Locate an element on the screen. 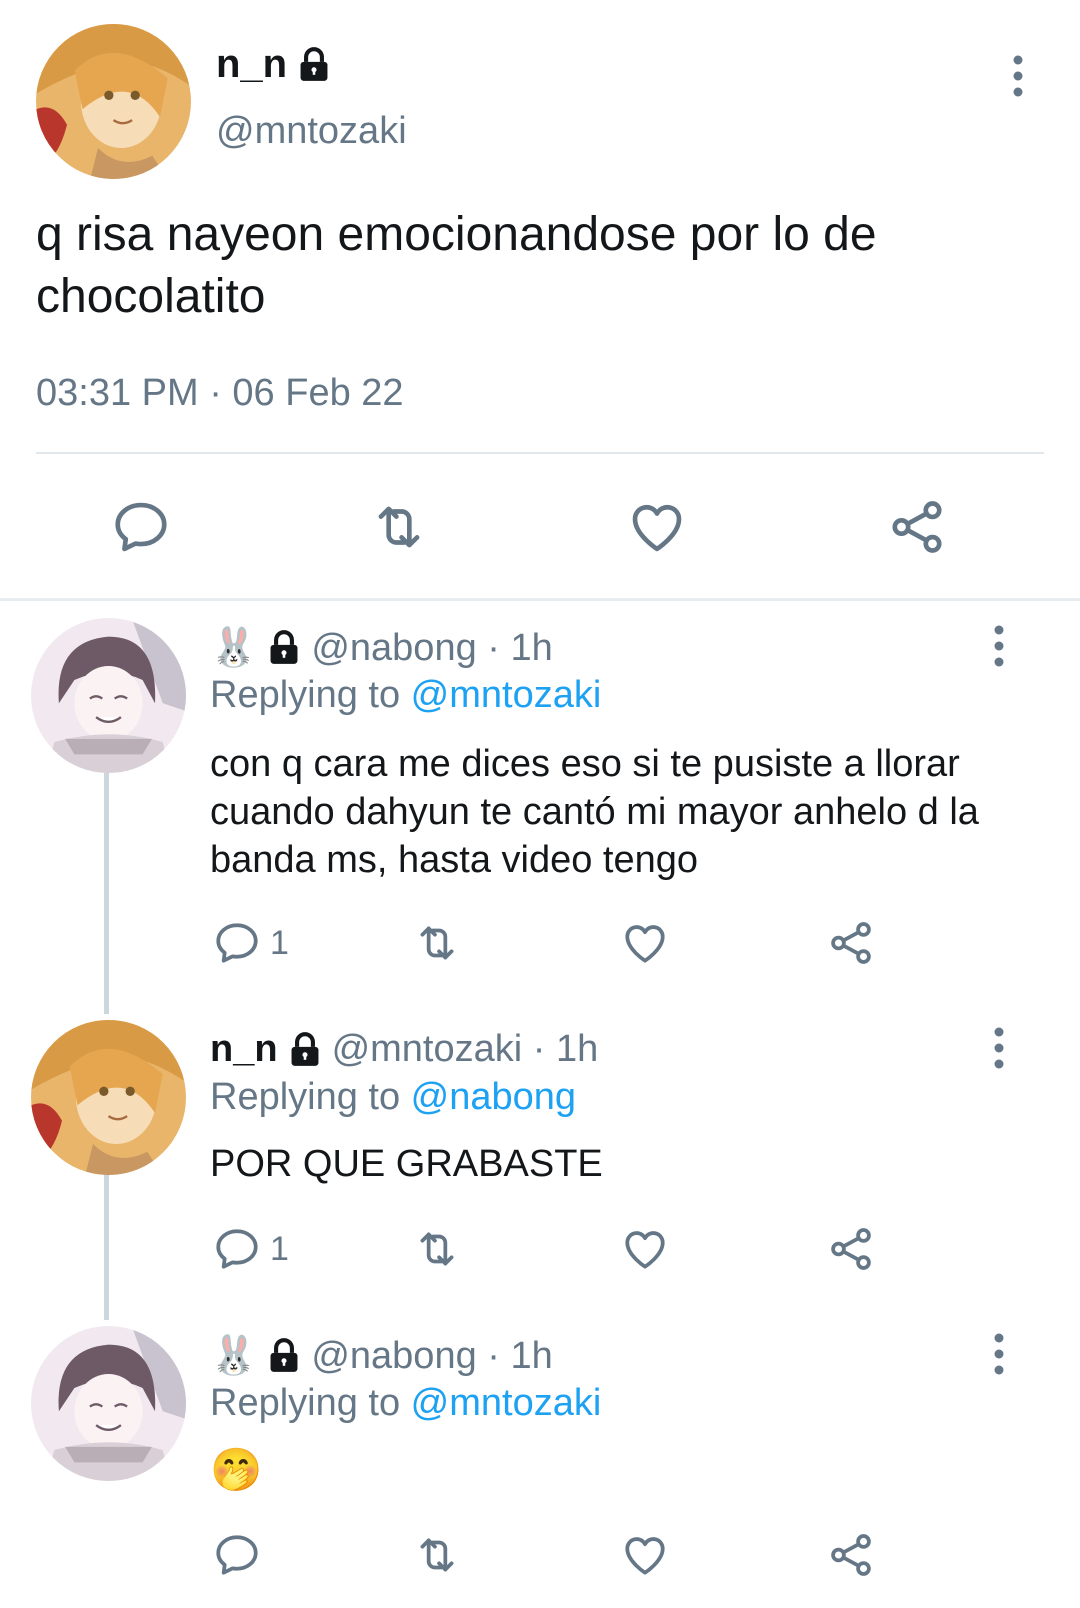 Image resolution: width=1080 pixels, height=1608 pixels. display-name-text: n_n is located at coordinates (252, 64).